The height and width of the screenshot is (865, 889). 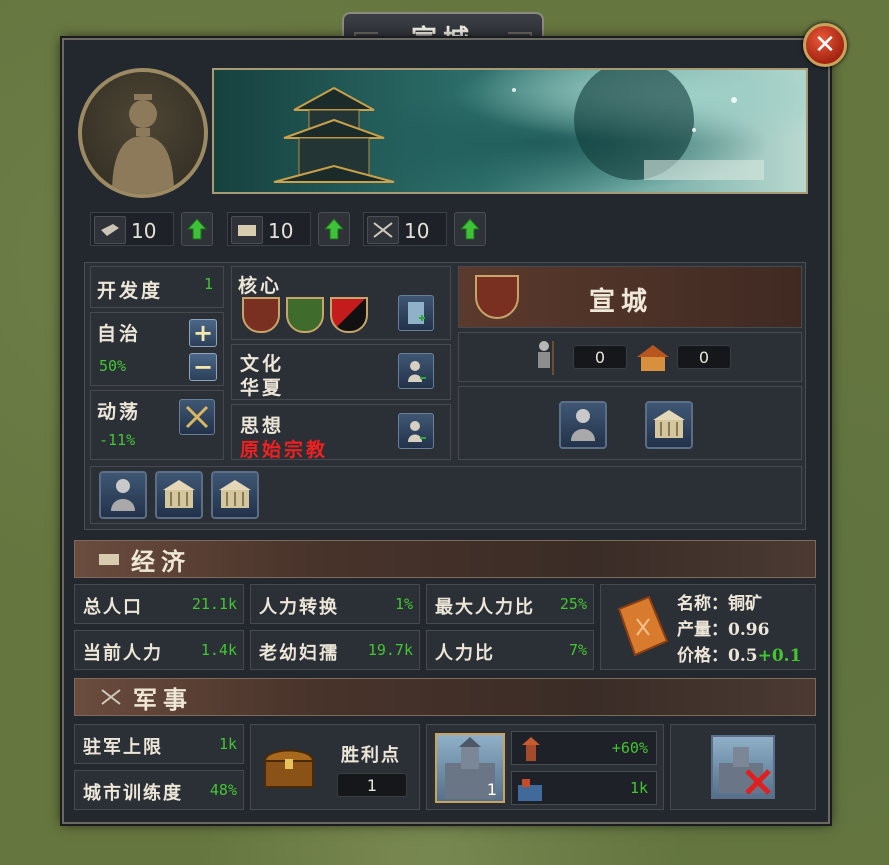 I want to click on fort-bonus: +60%, so click(x=629, y=748).